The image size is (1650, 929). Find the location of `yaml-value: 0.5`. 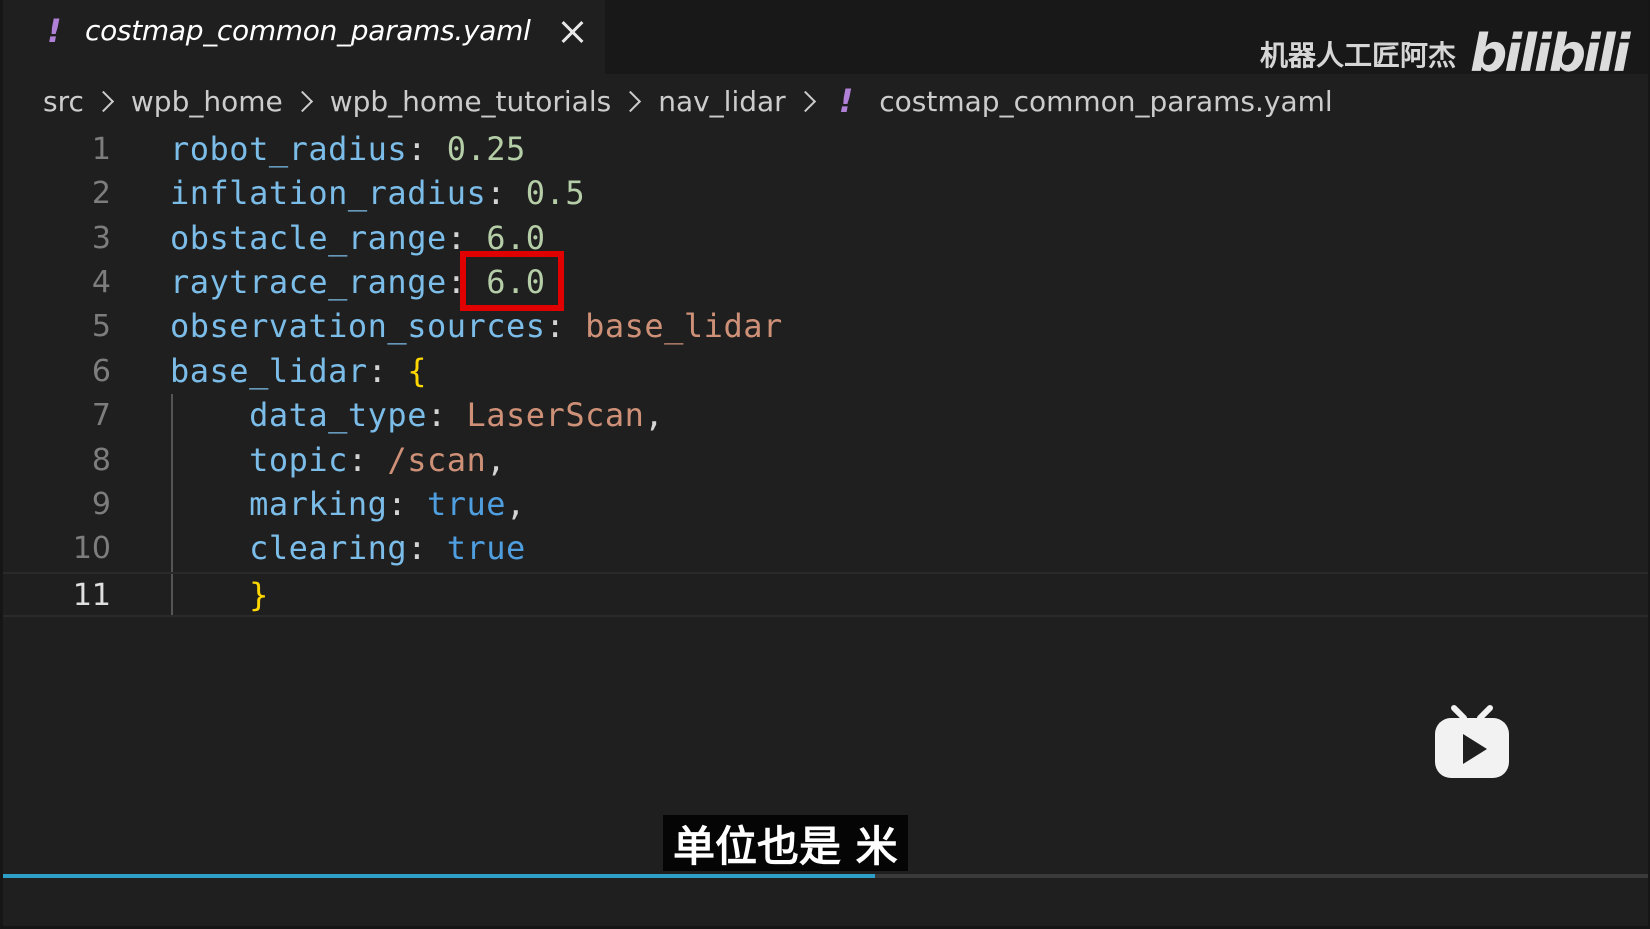

yaml-value: 0.5 is located at coordinates (555, 193).